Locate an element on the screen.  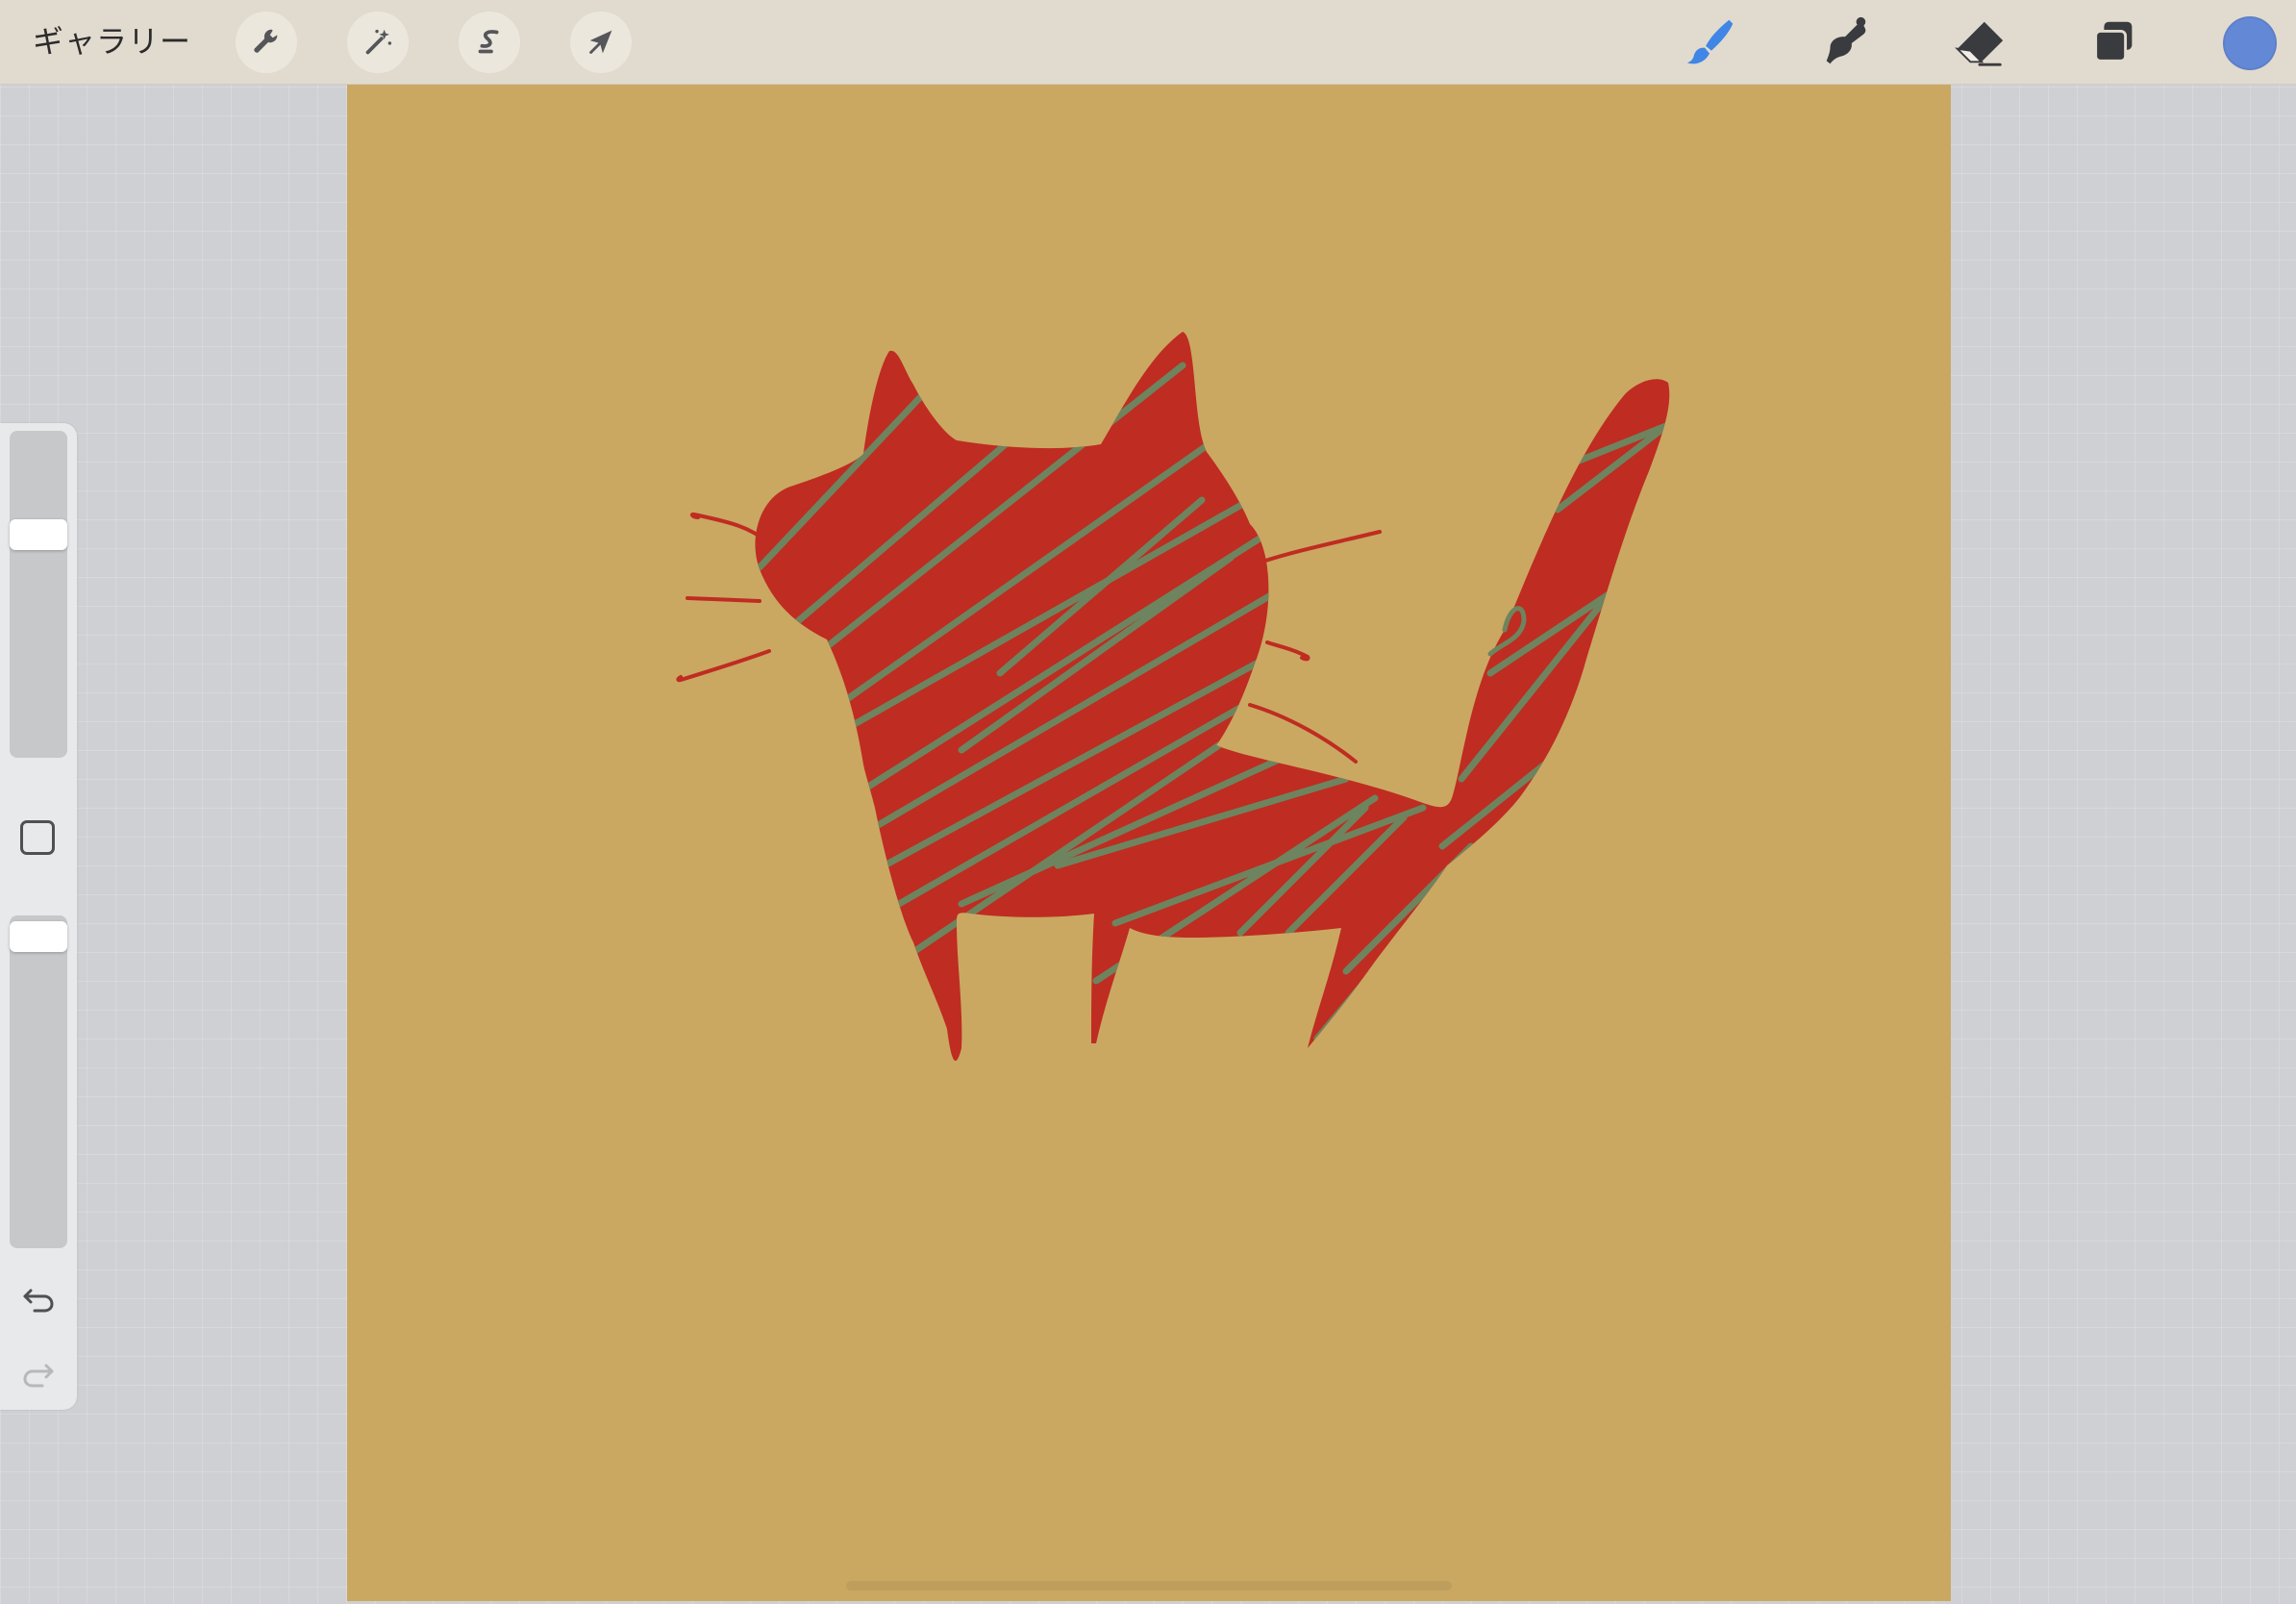
magic-wand-icon is located at coordinates (378, 42).